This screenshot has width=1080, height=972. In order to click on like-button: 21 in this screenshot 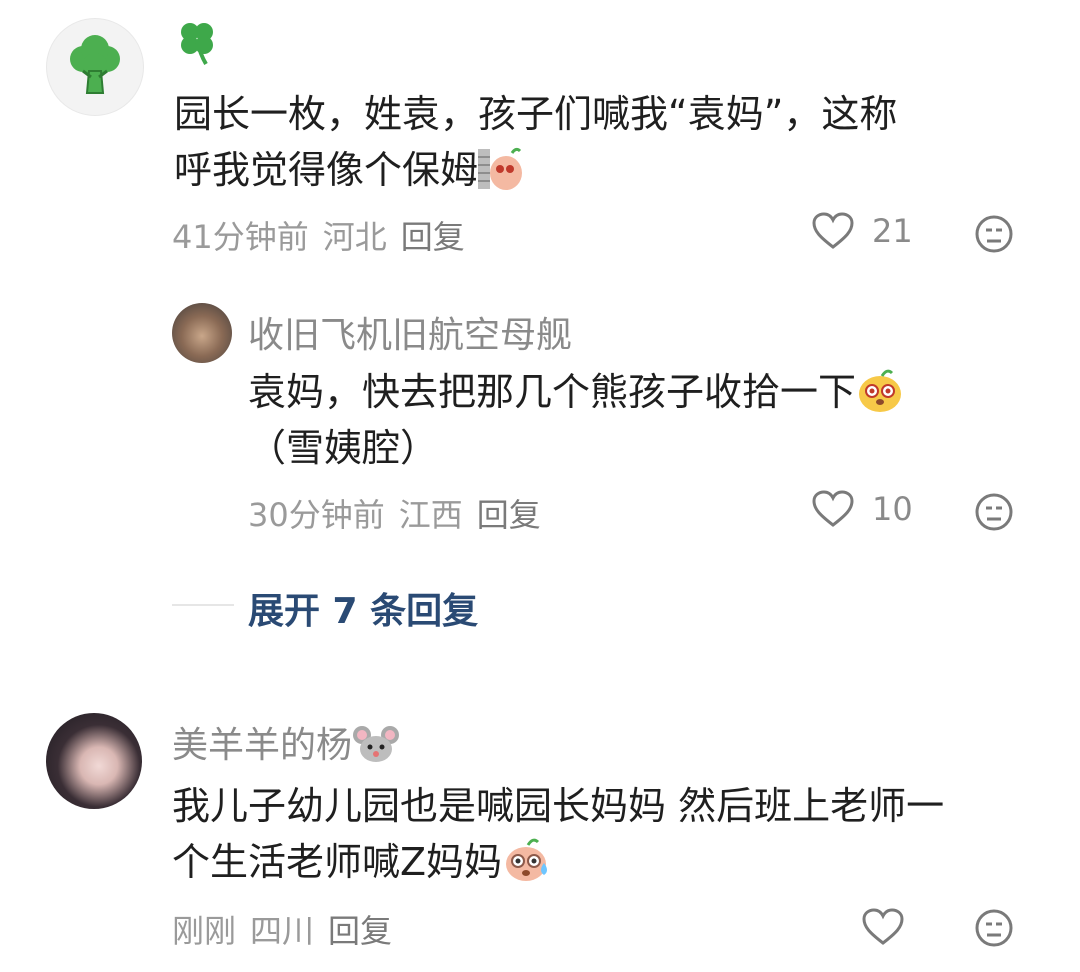, I will do `click(862, 231)`.